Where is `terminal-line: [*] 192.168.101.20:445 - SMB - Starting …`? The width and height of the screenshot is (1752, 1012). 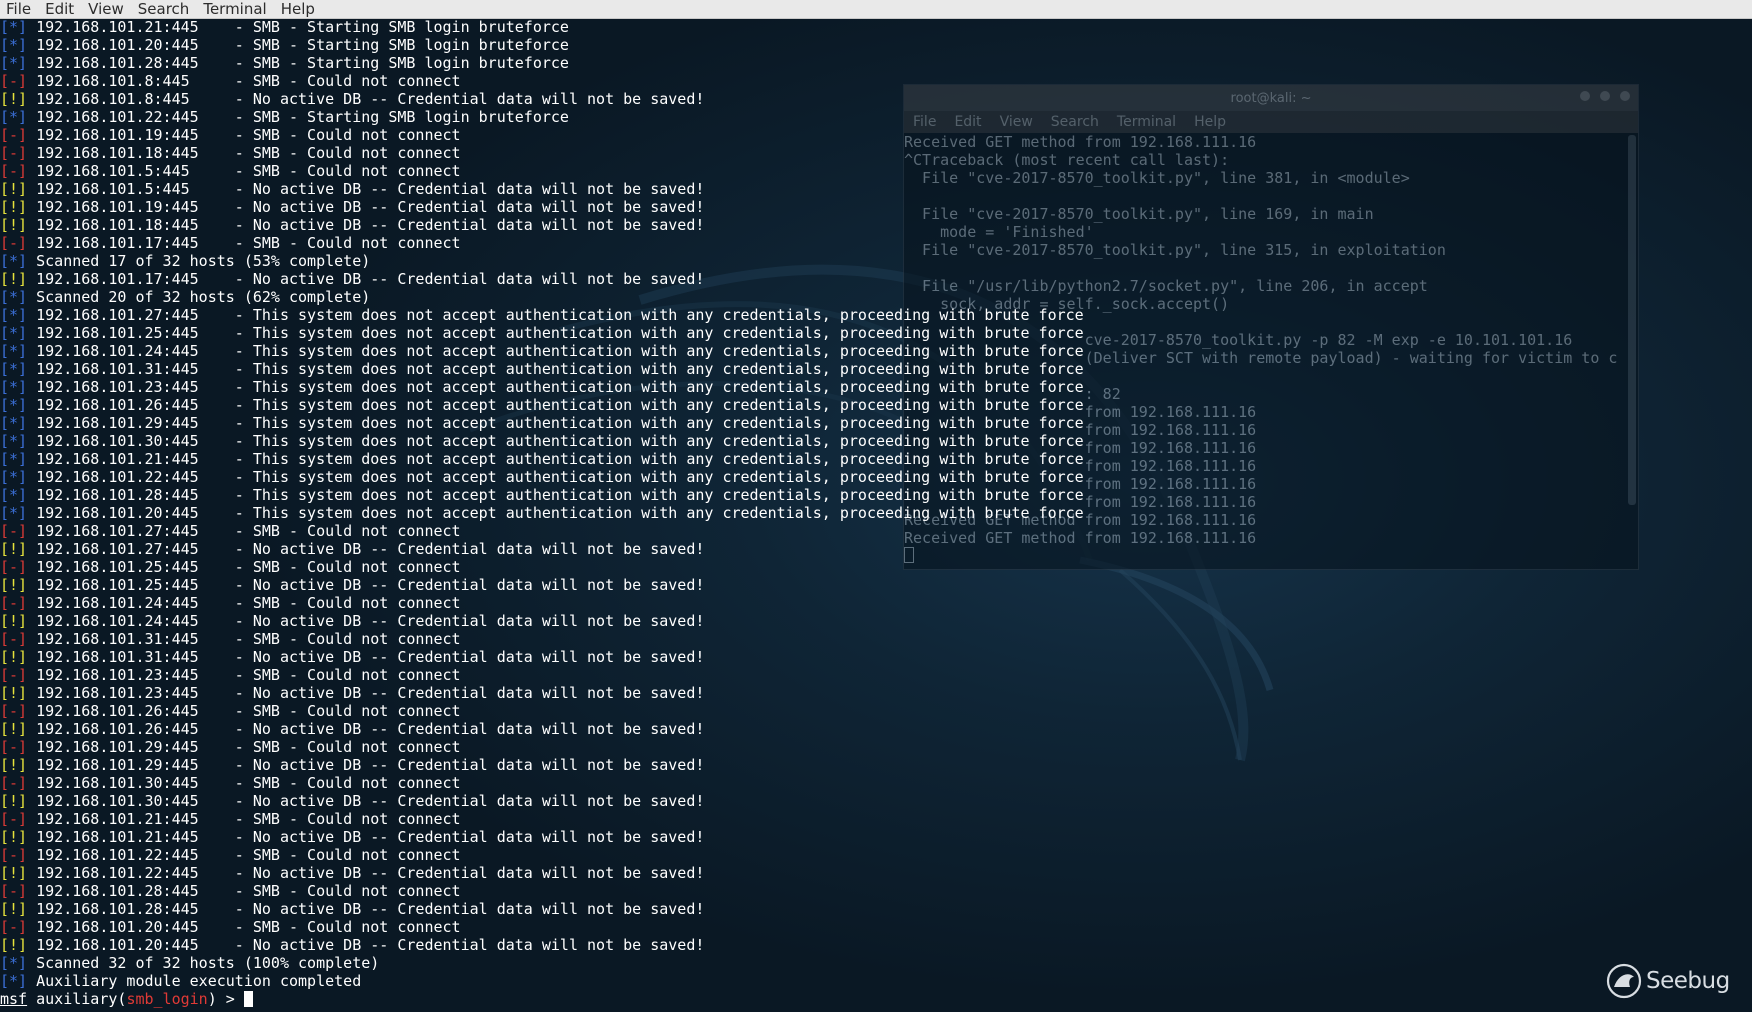 terminal-line: [*] 192.168.101.20:445 - SMB - Starting … is located at coordinates (876, 45).